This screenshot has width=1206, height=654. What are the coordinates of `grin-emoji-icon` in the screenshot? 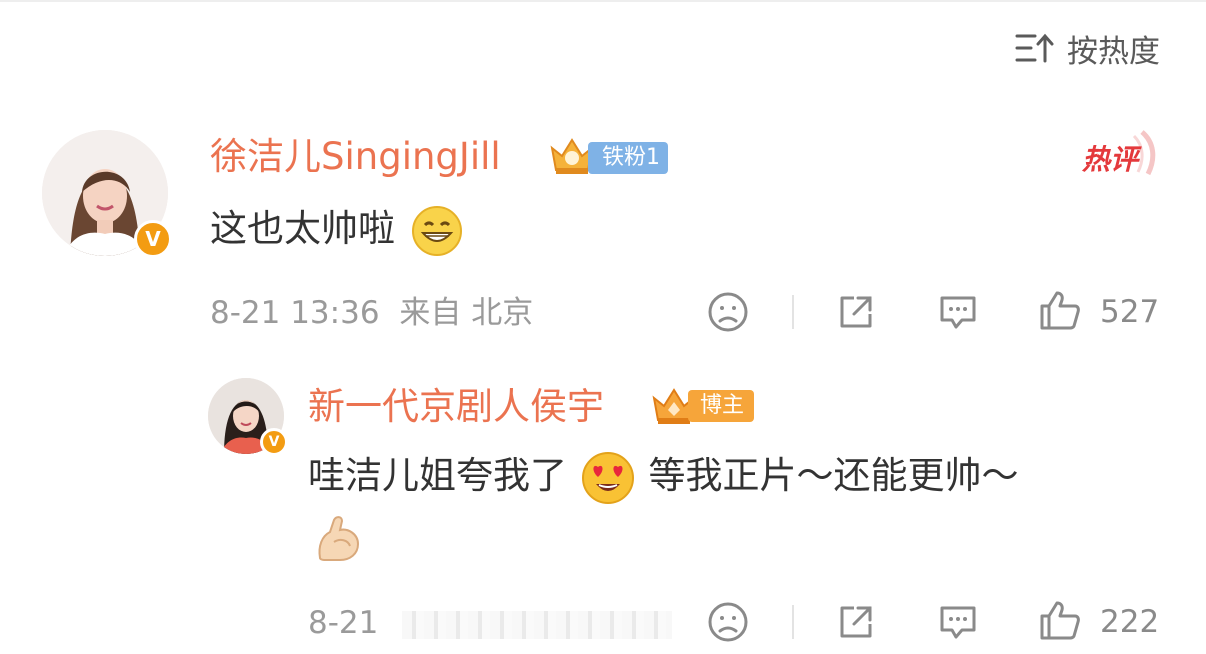 It's located at (436, 230).